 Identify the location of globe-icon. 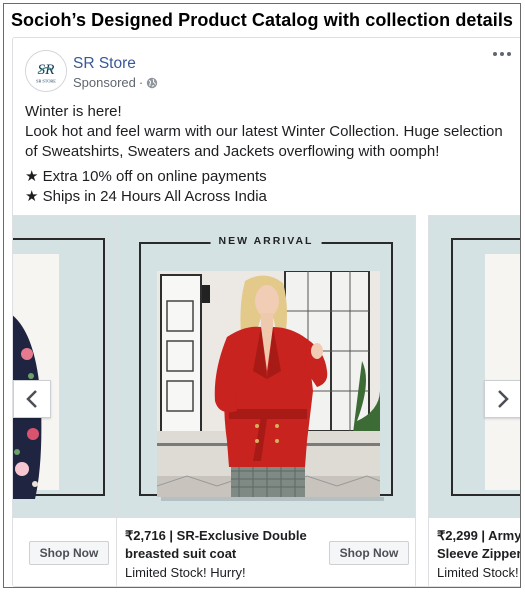
(152, 83).